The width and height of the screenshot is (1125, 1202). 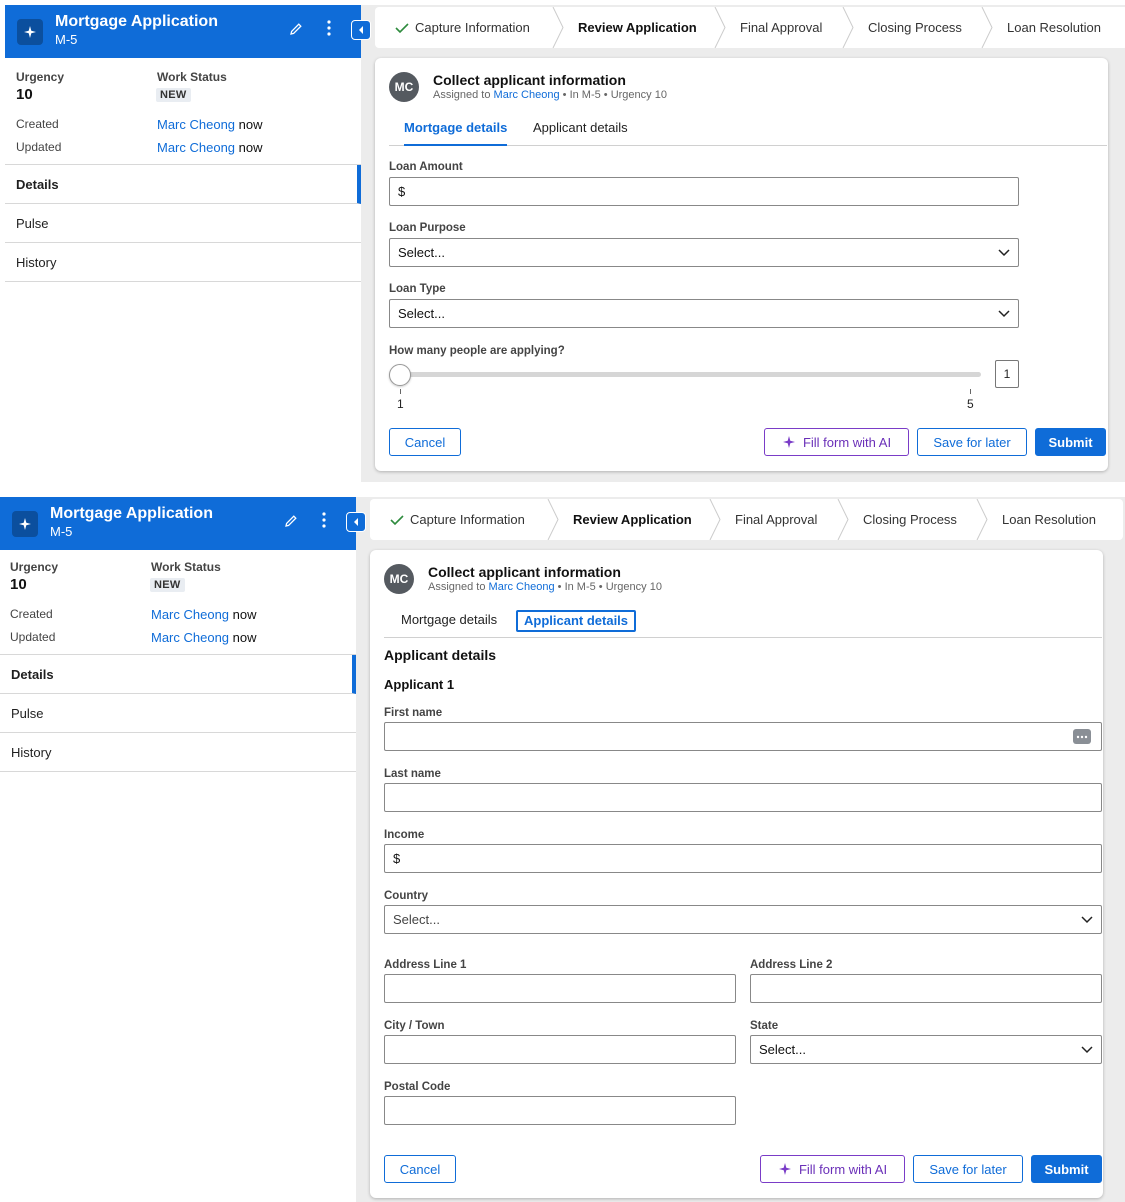 I want to click on stage-label: Review Application, so click(x=637, y=27).